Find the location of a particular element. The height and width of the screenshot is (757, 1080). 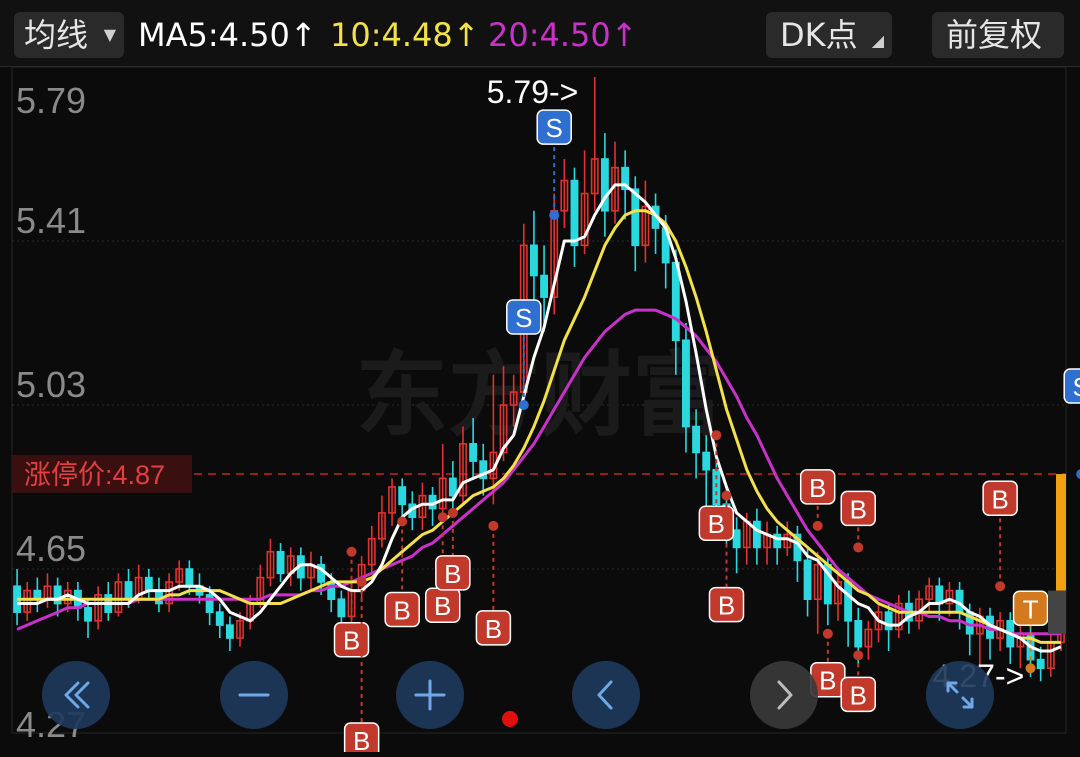

double-chevron-left-button is located at coordinates (76, 695).